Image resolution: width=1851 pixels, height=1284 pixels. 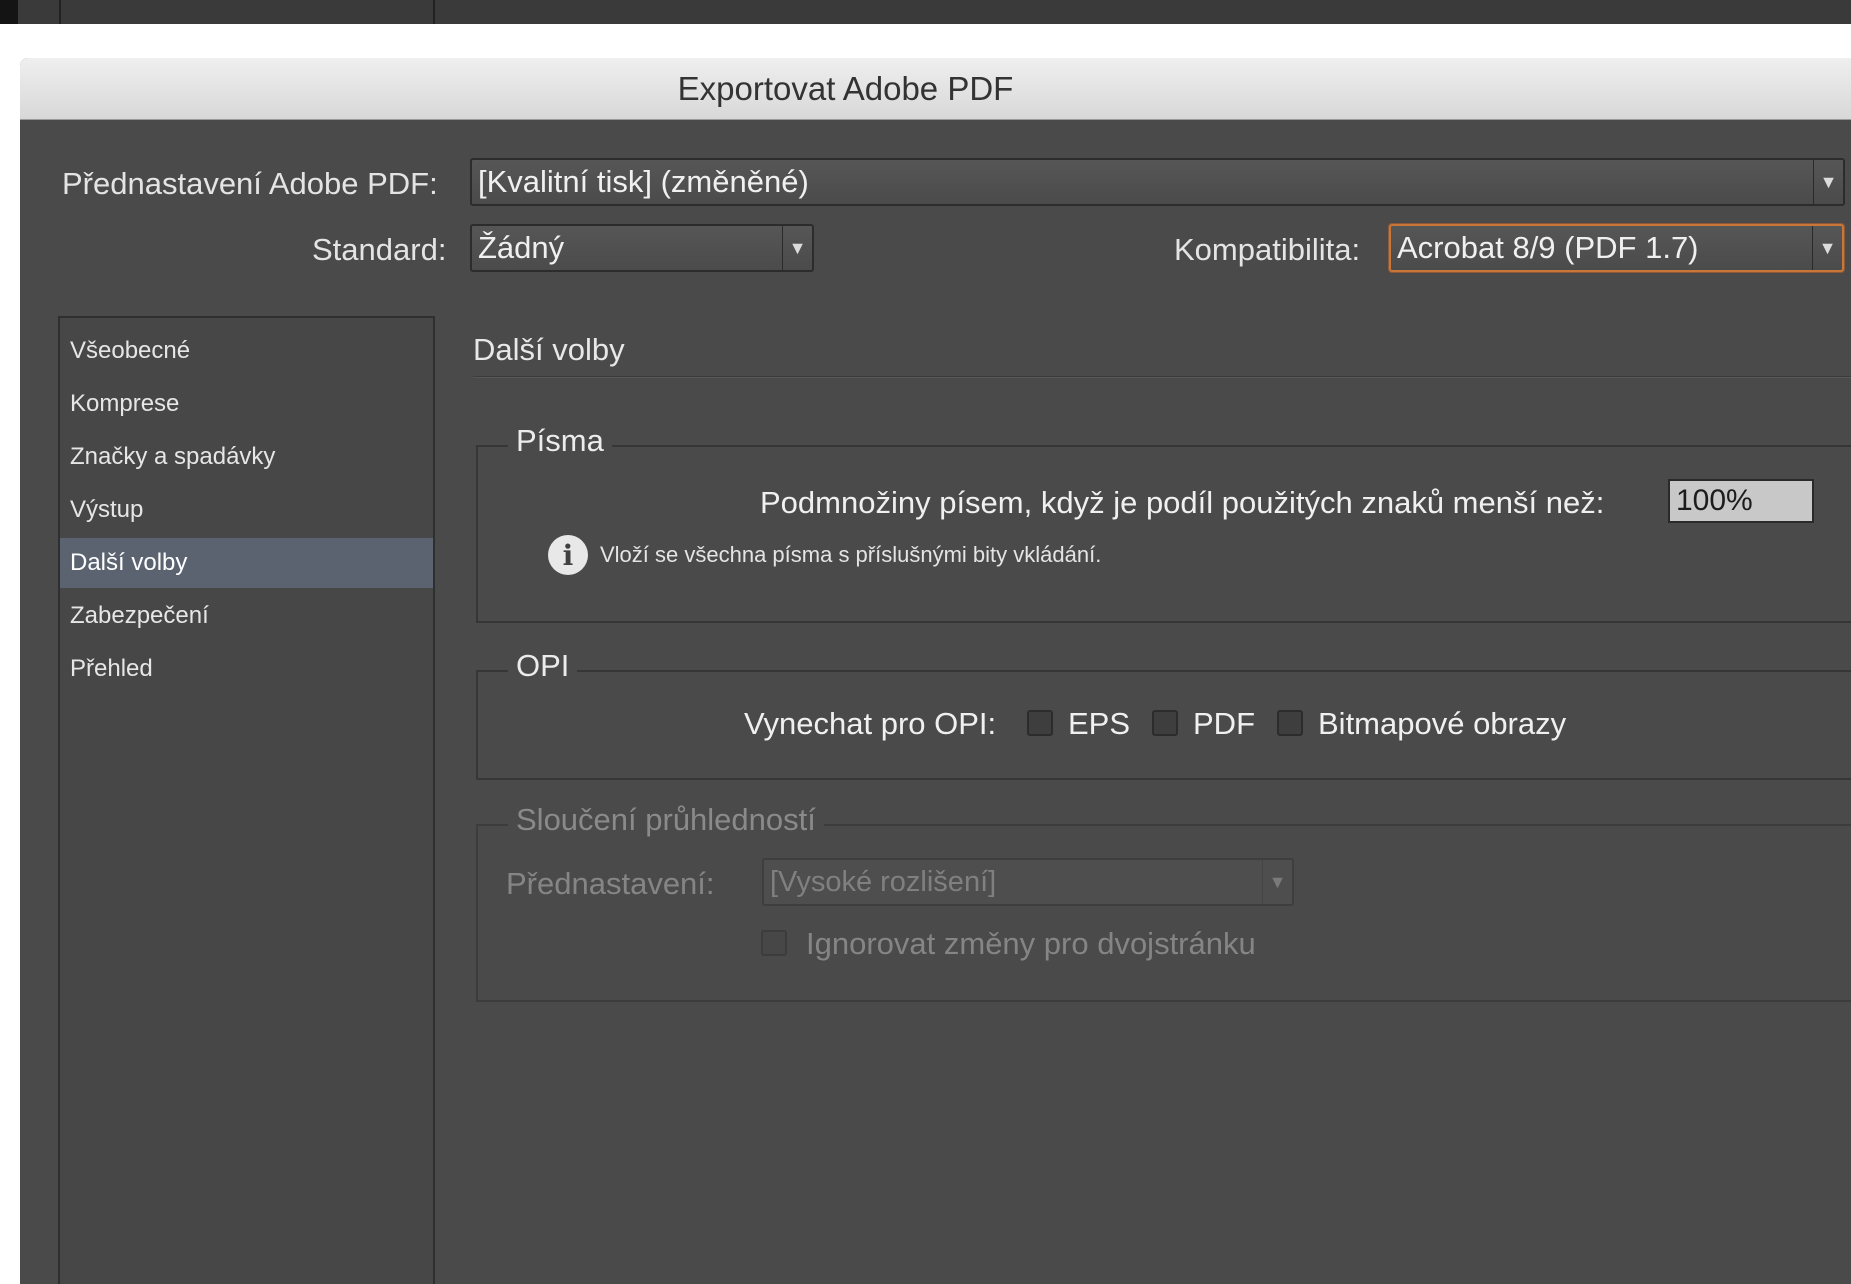 I want to click on fonts-group-legend: Písma, so click(x=560, y=441).